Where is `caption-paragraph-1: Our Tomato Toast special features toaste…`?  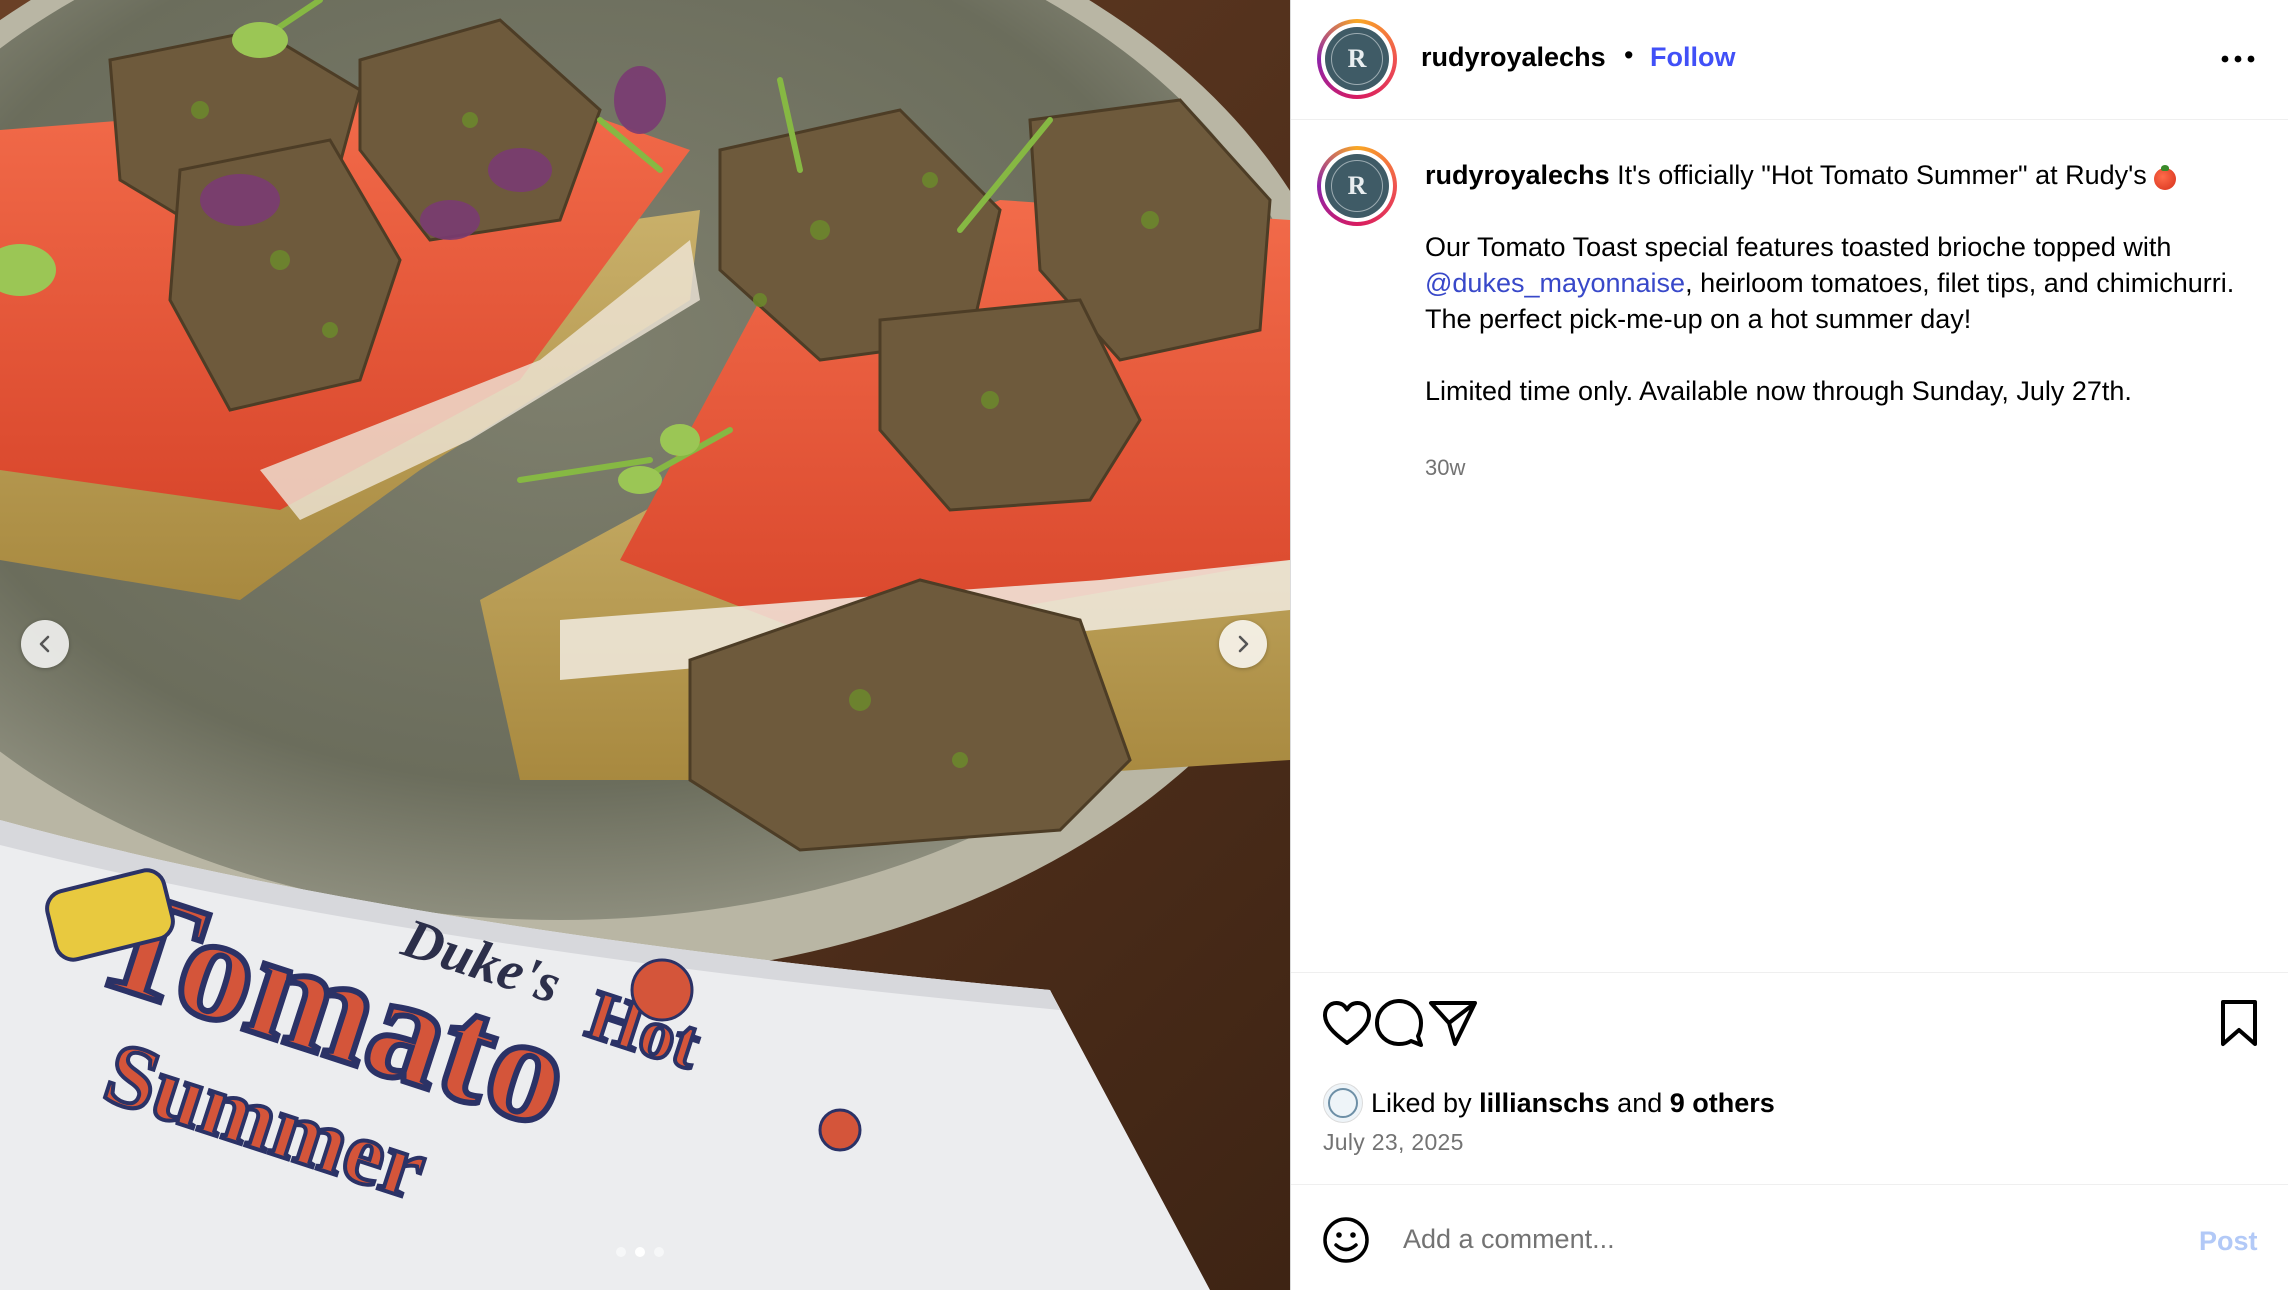 caption-paragraph-1: Our Tomato Toast special features toaste… is located at coordinates (1830, 283).